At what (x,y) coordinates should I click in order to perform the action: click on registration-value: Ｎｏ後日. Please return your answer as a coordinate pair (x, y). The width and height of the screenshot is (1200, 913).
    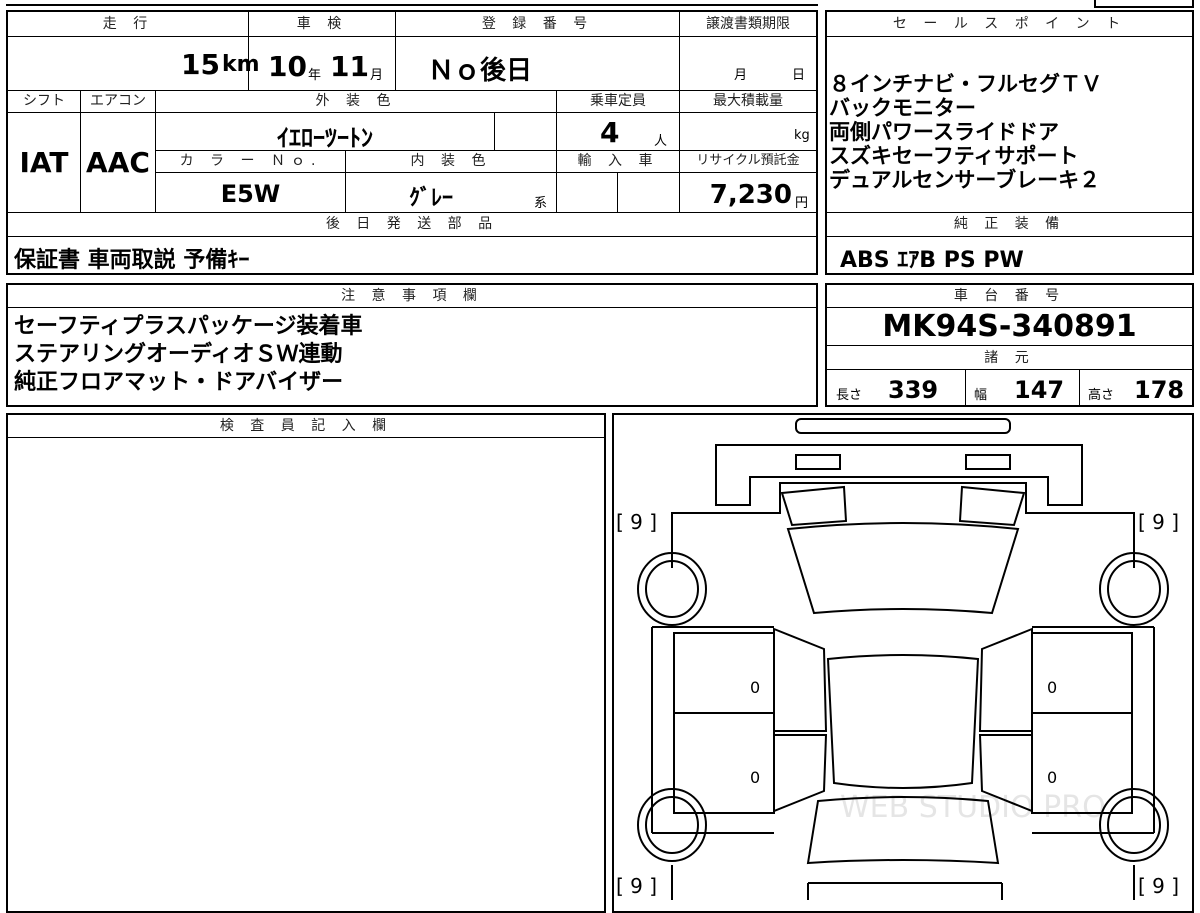
    Looking at the image, I should click on (480, 71).